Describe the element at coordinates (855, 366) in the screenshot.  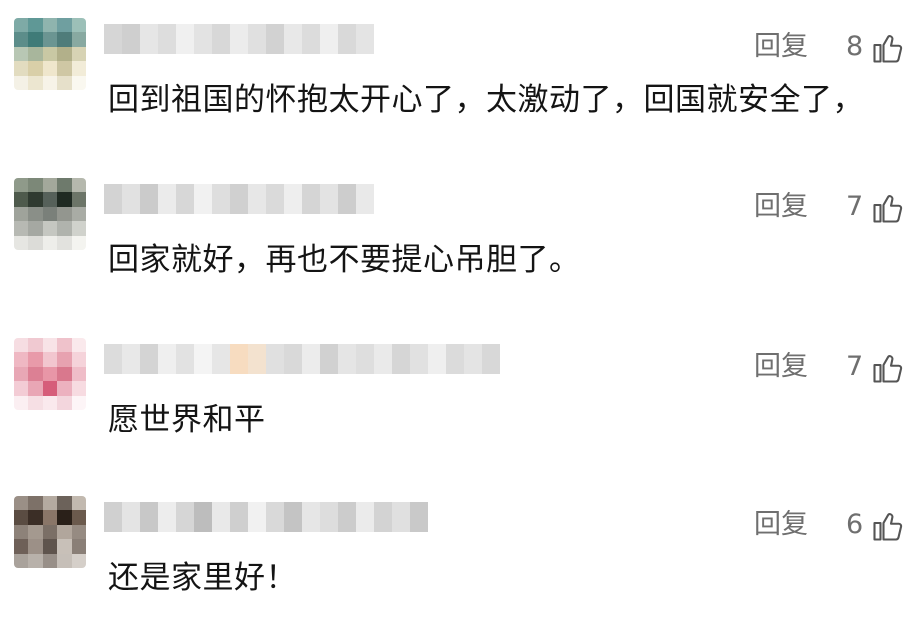
I see `like-count: 7` at that location.